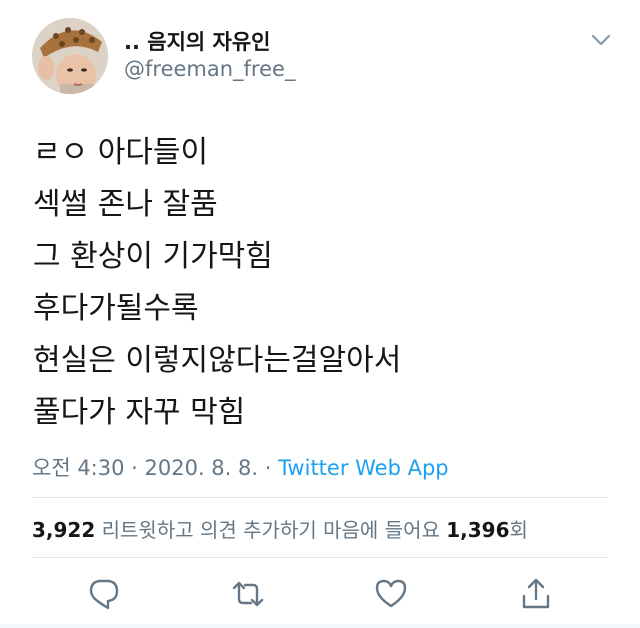 The width and height of the screenshot is (640, 628). I want to click on tweet-line: 현실은 이렇지않다는걸알아서, so click(217, 360).